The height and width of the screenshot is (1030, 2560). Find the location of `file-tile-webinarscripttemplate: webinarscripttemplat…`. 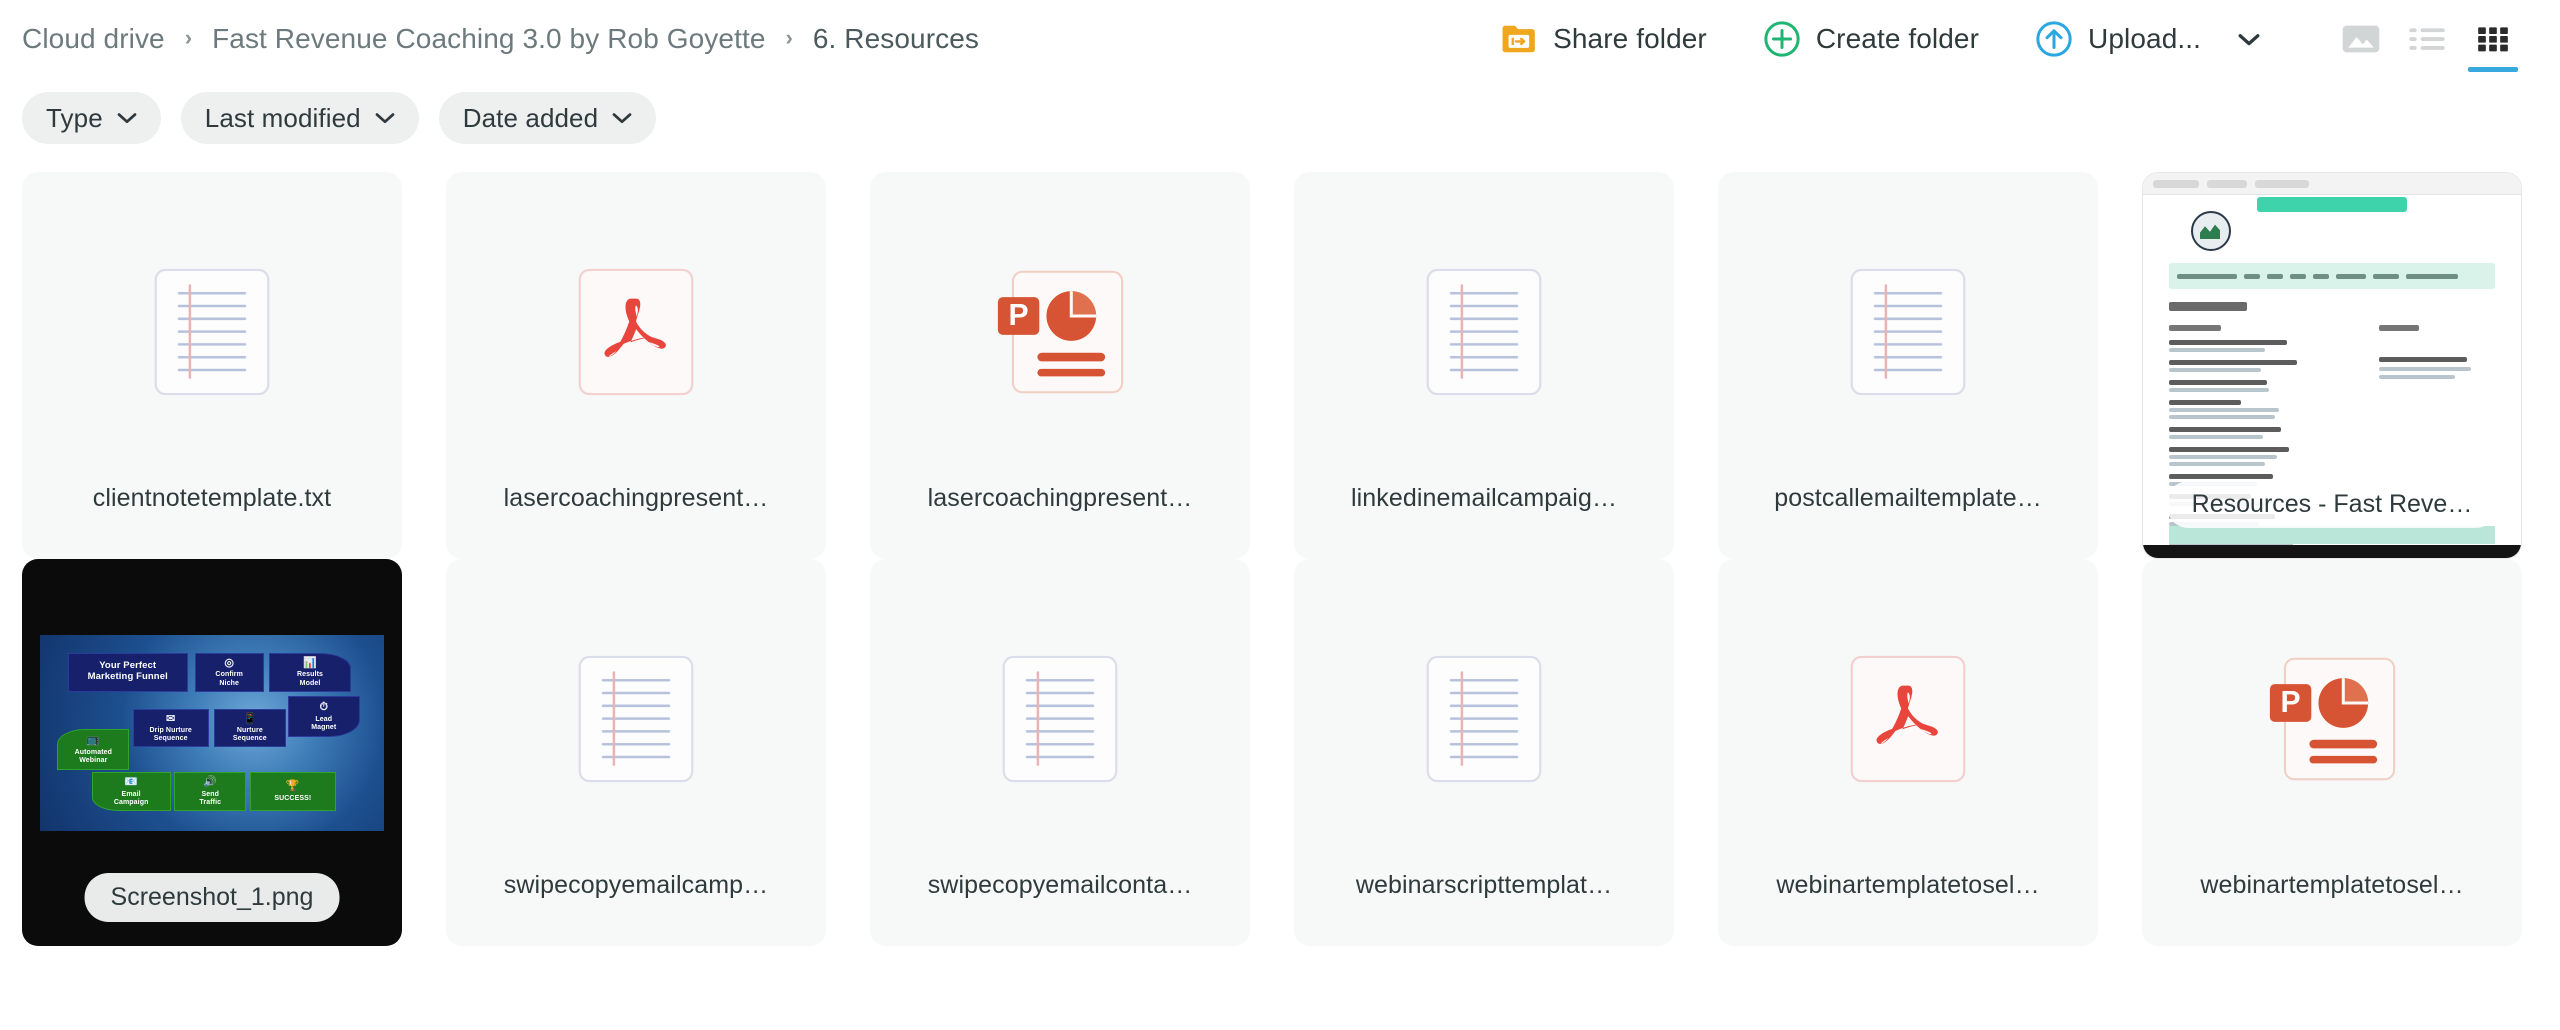

file-tile-webinarscripttemplate: webinarscripttemplat… is located at coordinates (1484, 752).